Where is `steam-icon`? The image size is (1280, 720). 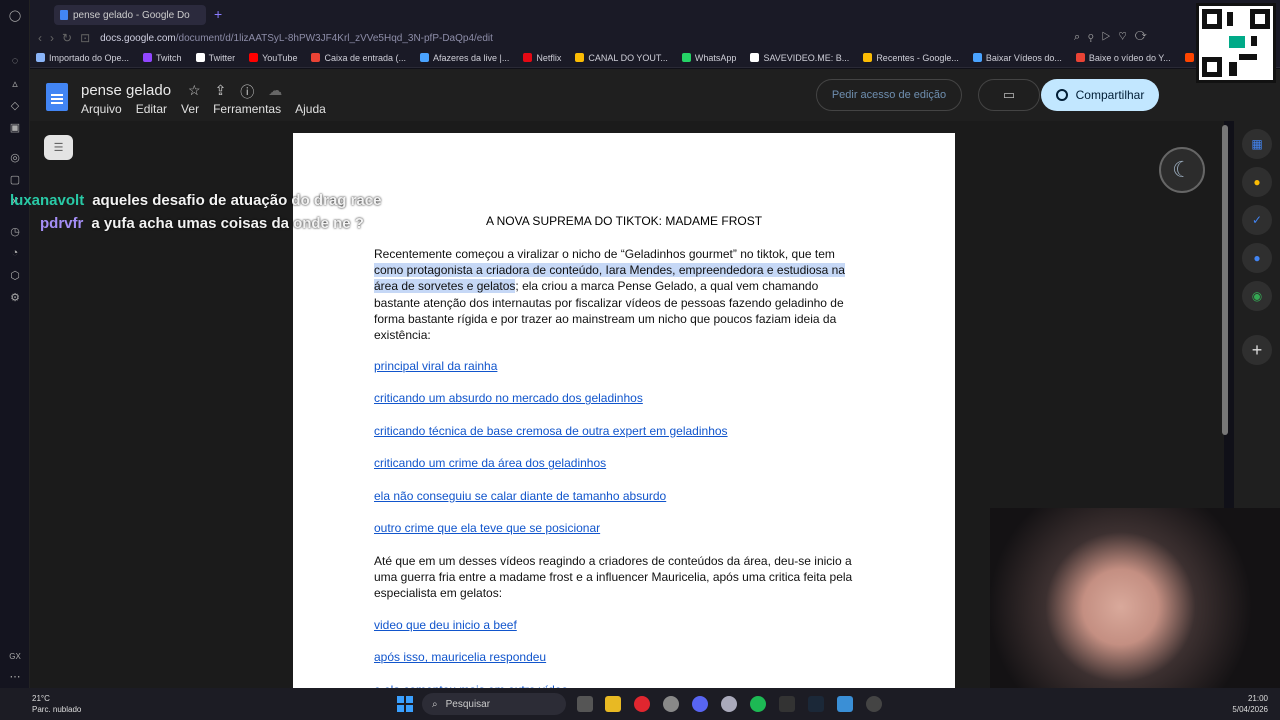 steam-icon is located at coordinates (816, 704).